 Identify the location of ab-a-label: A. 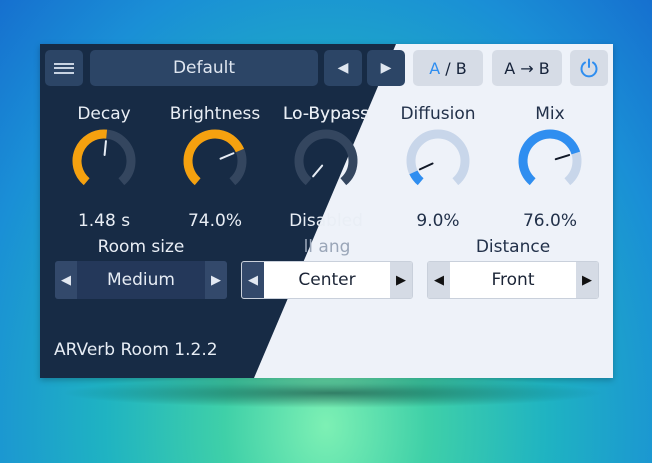
(435, 68).